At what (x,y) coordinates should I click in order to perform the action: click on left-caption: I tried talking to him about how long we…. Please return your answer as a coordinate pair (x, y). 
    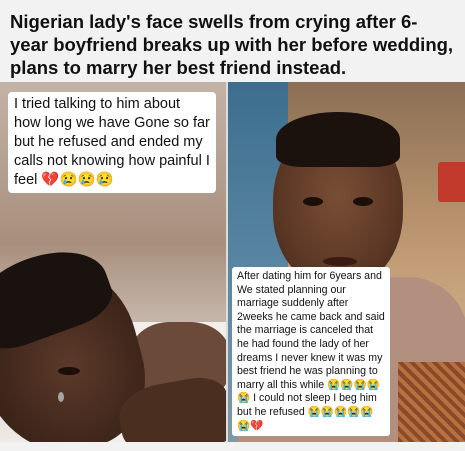
    Looking at the image, I should click on (112, 142).